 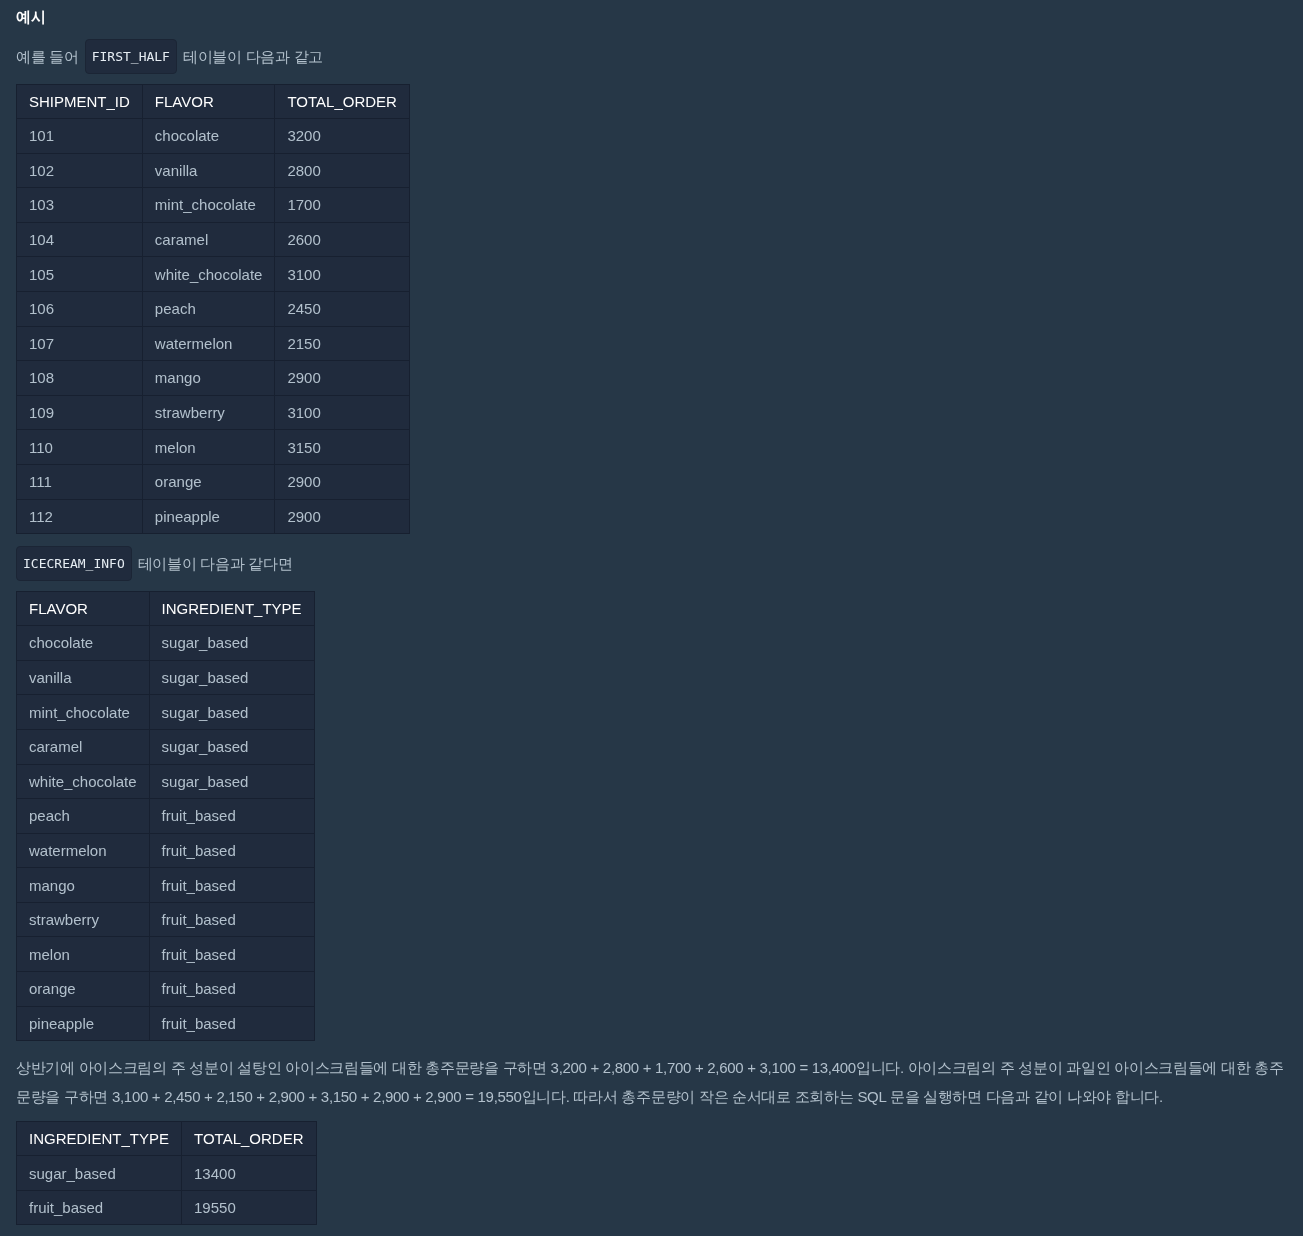 I want to click on code-snippet: FIRST_HALF, so click(x=130, y=56).